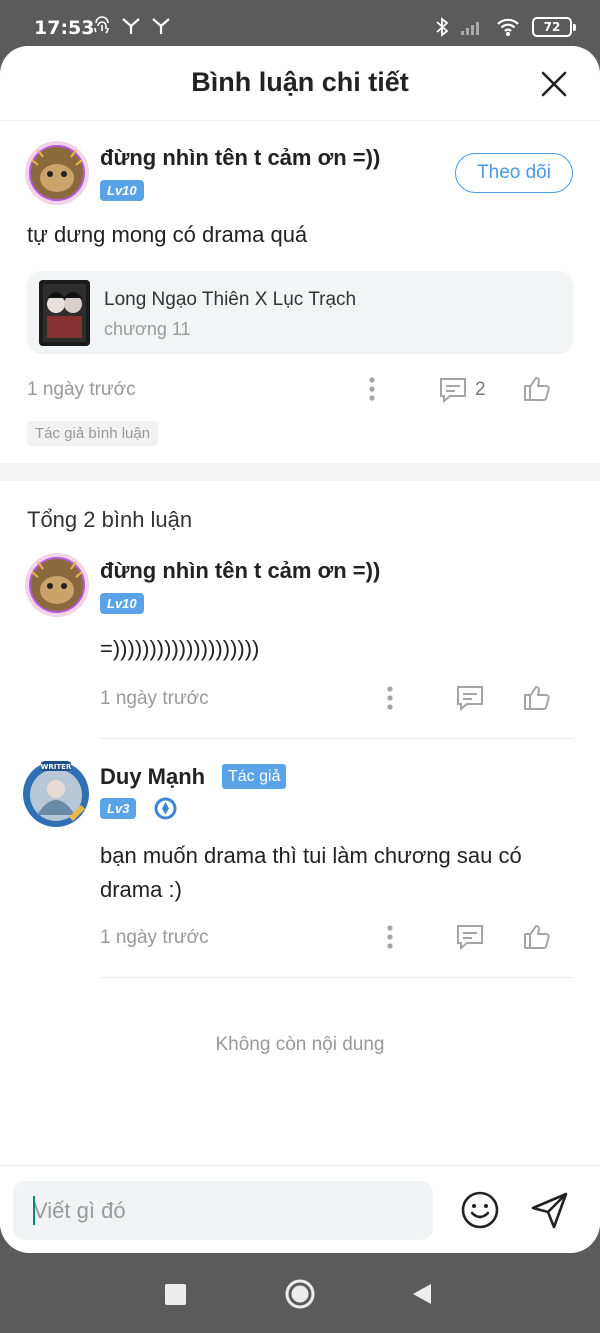 This screenshot has height=1333, width=600. I want to click on status-right-icons: 72, so click(506, 27).